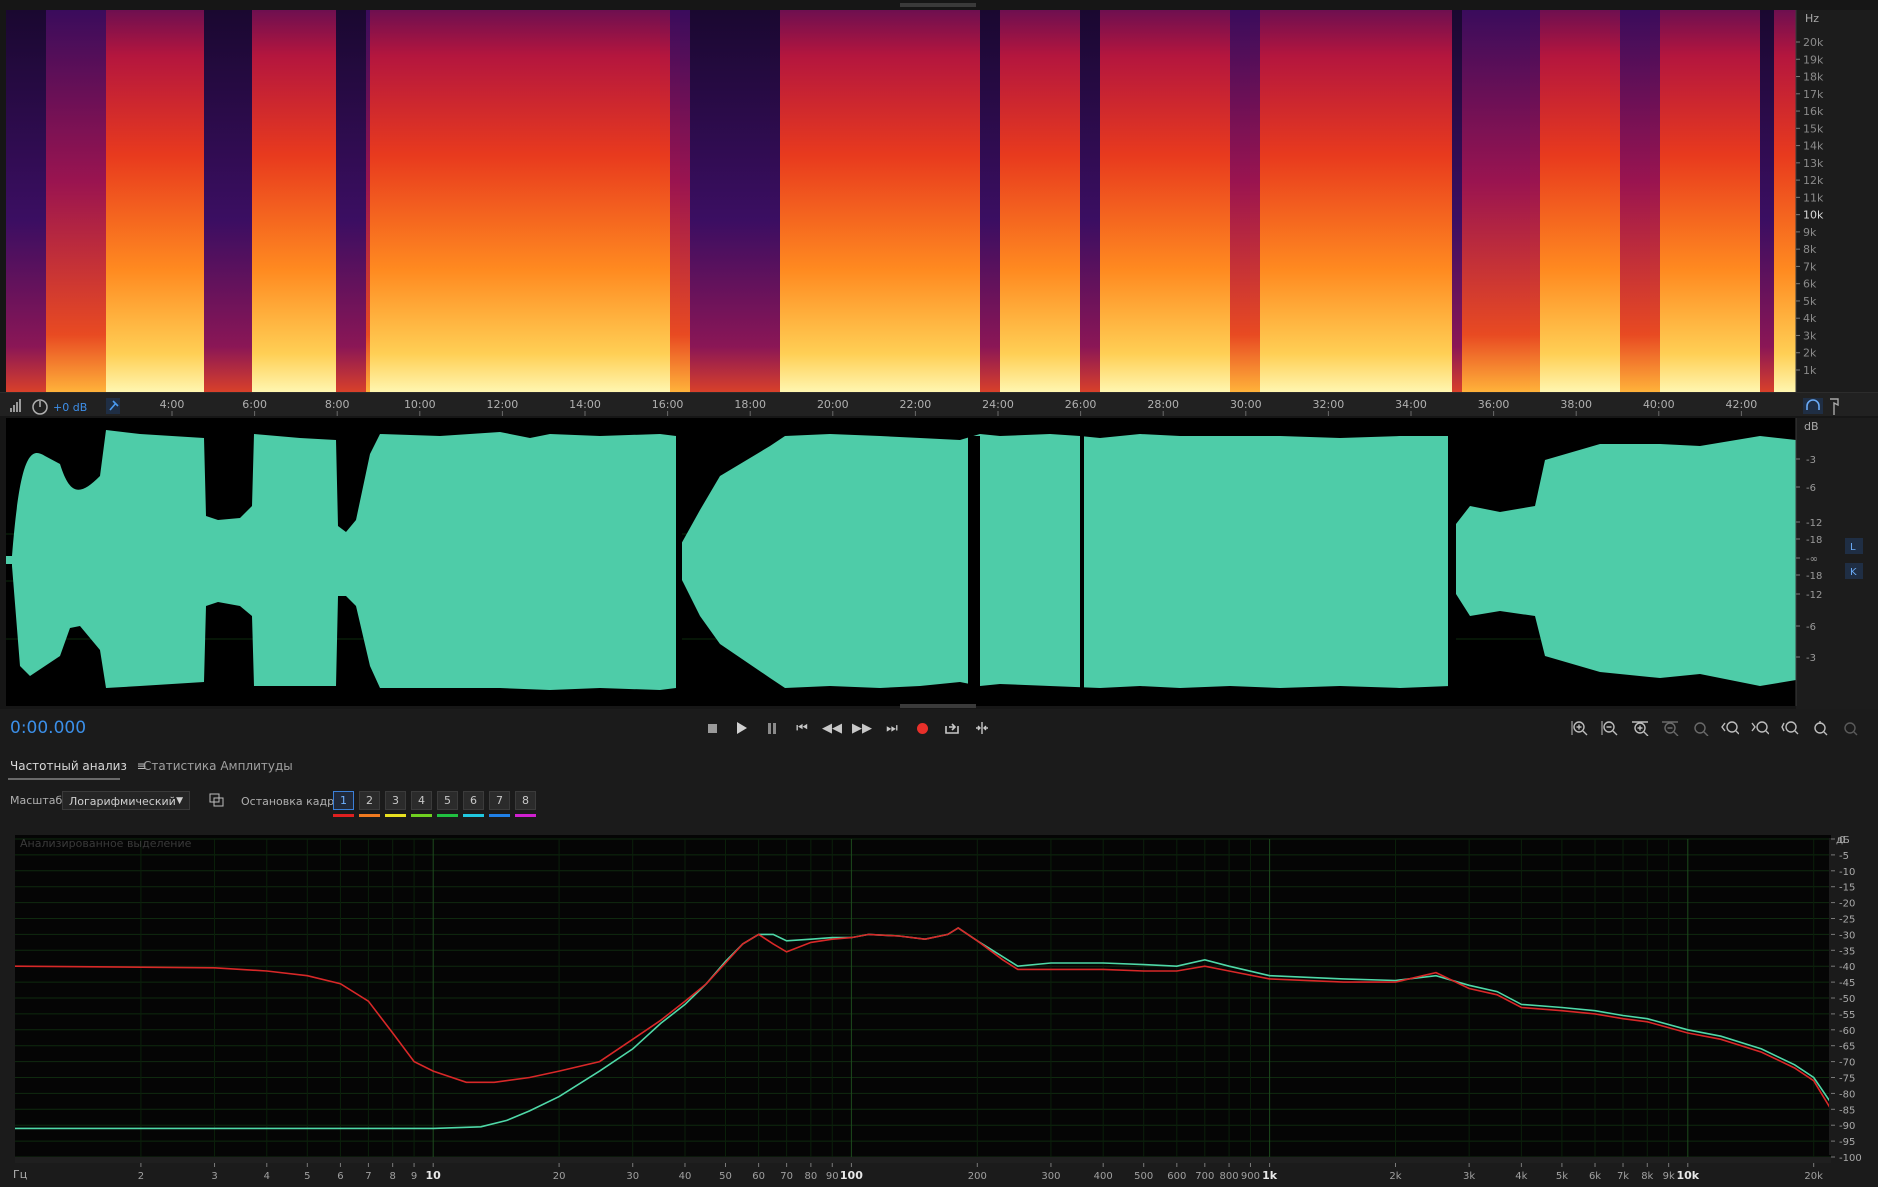 The image size is (1878, 1187). Describe the element at coordinates (1820, 728) in the screenshot. I see `zoom-reset-button` at that location.